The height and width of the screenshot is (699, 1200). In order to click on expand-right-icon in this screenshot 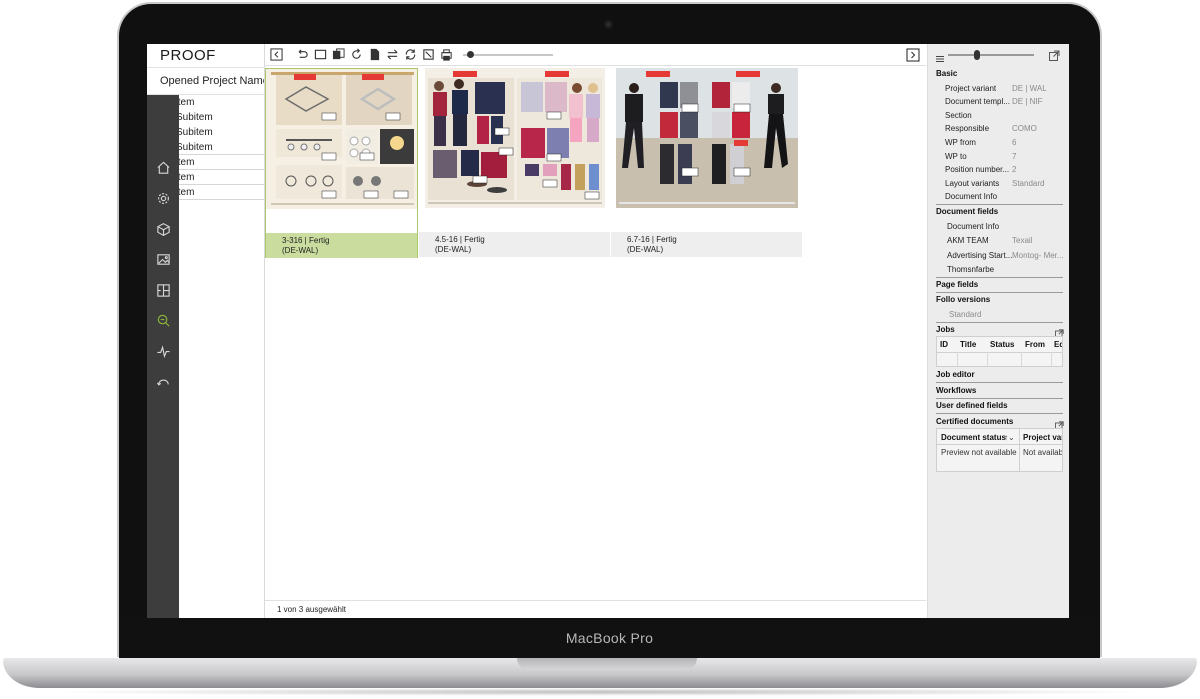, I will do `click(913, 55)`.